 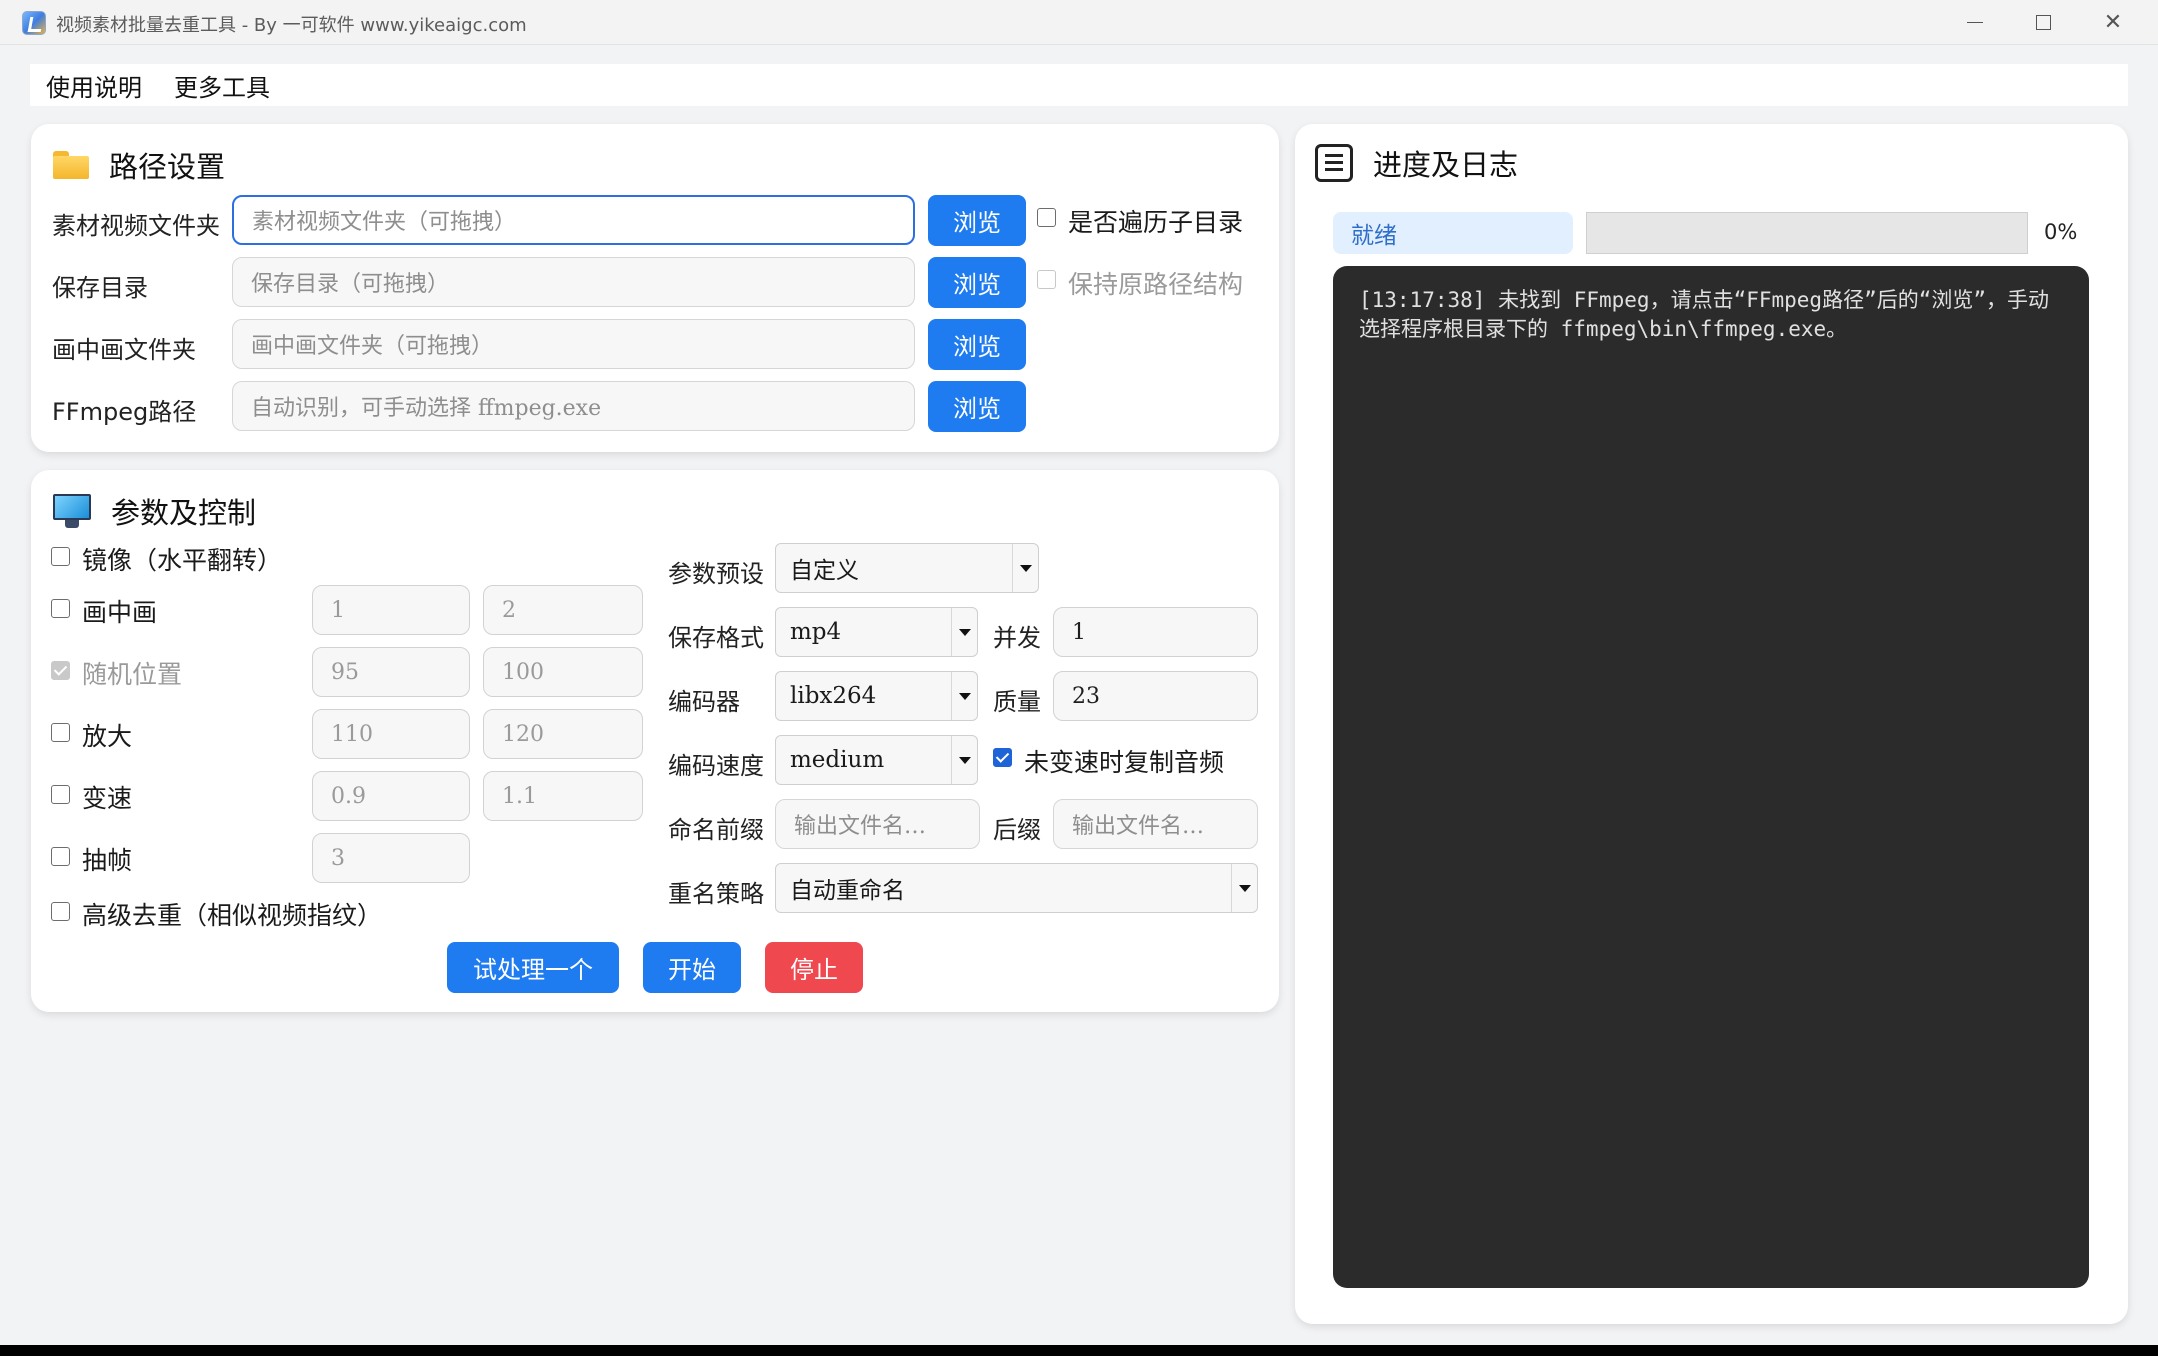 I want to click on pip-min-input: 1, so click(x=391, y=610).